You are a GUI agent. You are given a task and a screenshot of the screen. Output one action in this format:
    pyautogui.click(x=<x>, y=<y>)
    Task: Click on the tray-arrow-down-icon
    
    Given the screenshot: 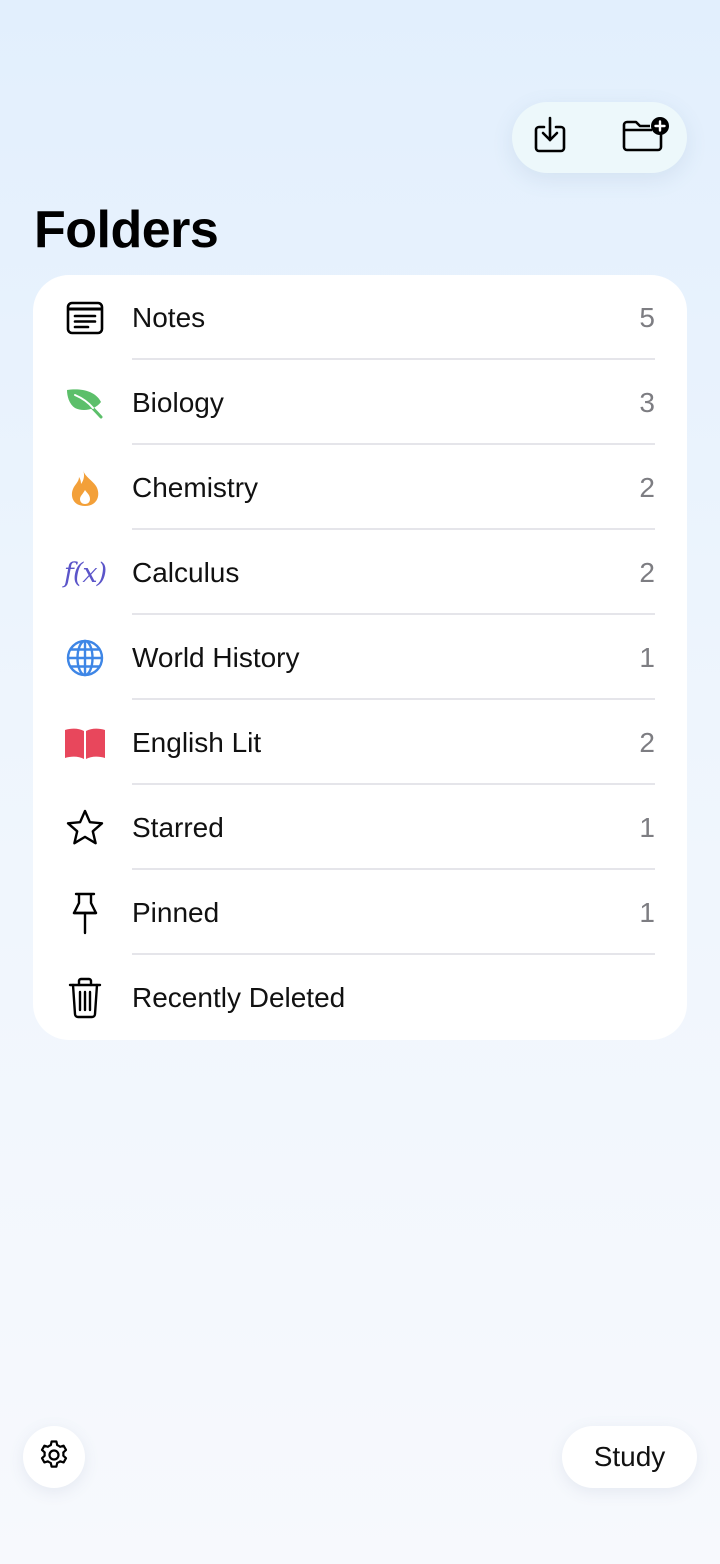 What is the action you would take?
    pyautogui.click(x=550, y=137)
    